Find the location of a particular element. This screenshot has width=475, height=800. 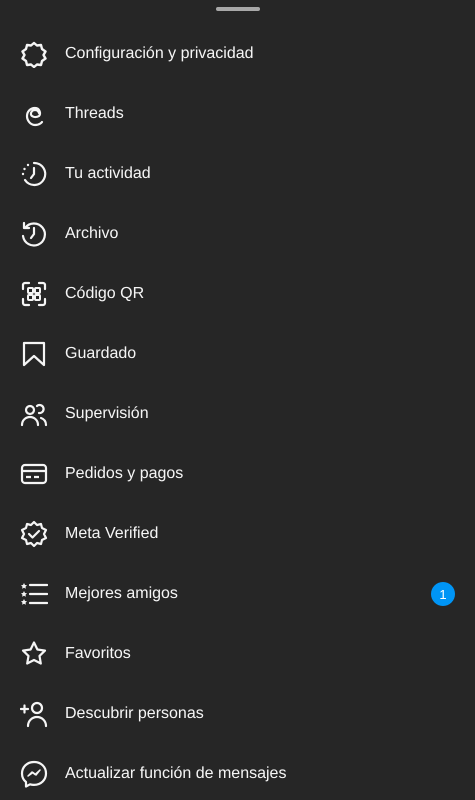

menu-label: Actualizar función de mensajes is located at coordinates (176, 774).